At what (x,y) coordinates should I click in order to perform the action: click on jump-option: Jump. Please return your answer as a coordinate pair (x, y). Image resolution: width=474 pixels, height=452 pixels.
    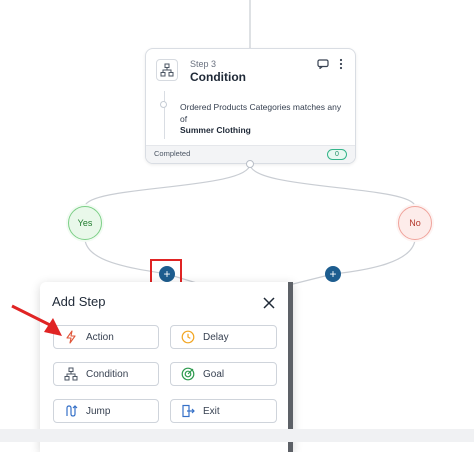
    Looking at the image, I should click on (106, 411).